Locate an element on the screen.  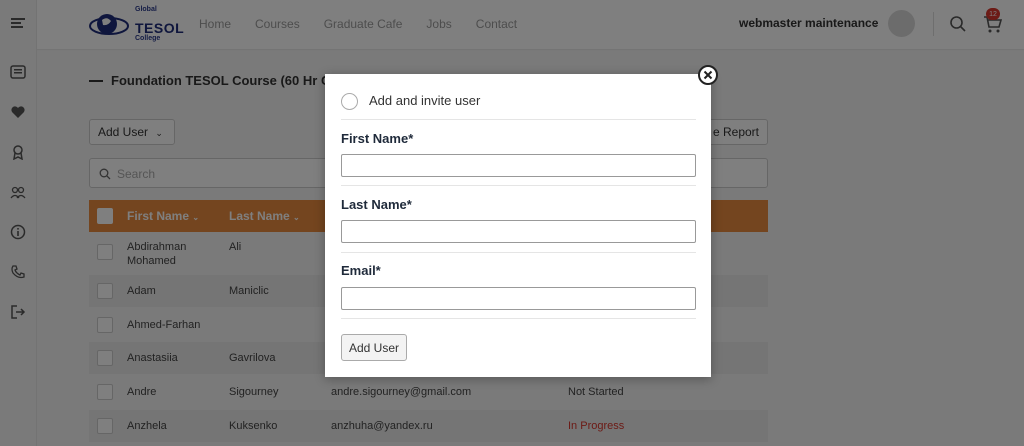
last-name-label: Last Name* is located at coordinates (376, 204).